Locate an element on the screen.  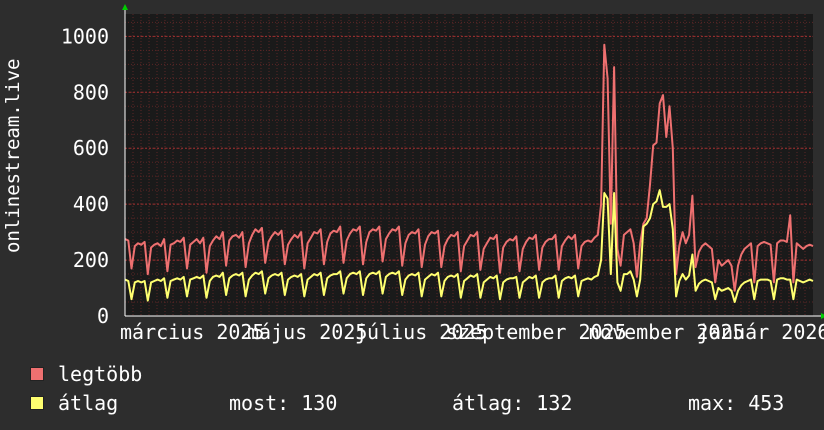
stat-max-label: max: is located at coordinates (712, 403).